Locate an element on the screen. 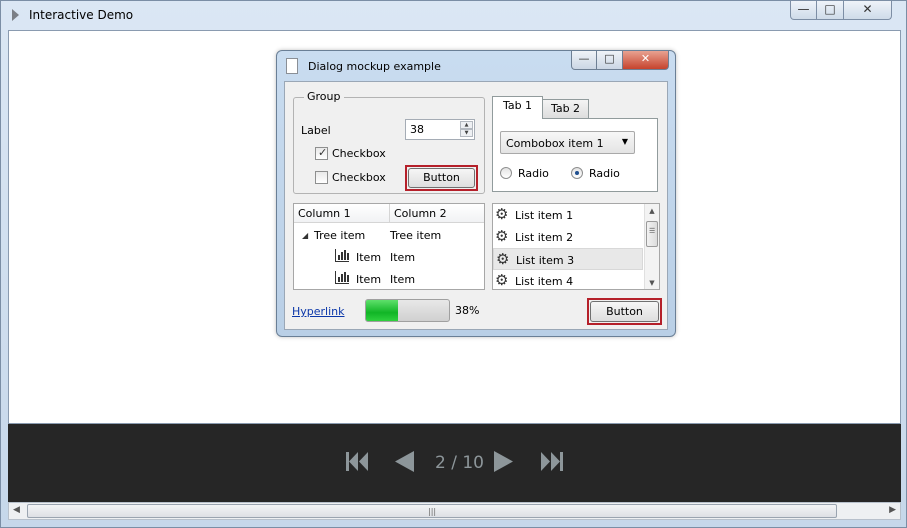 Image resolution: width=907 pixels, height=528 pixels. expand-arrow-icon: ◢ is located at coordinates (305, 235).